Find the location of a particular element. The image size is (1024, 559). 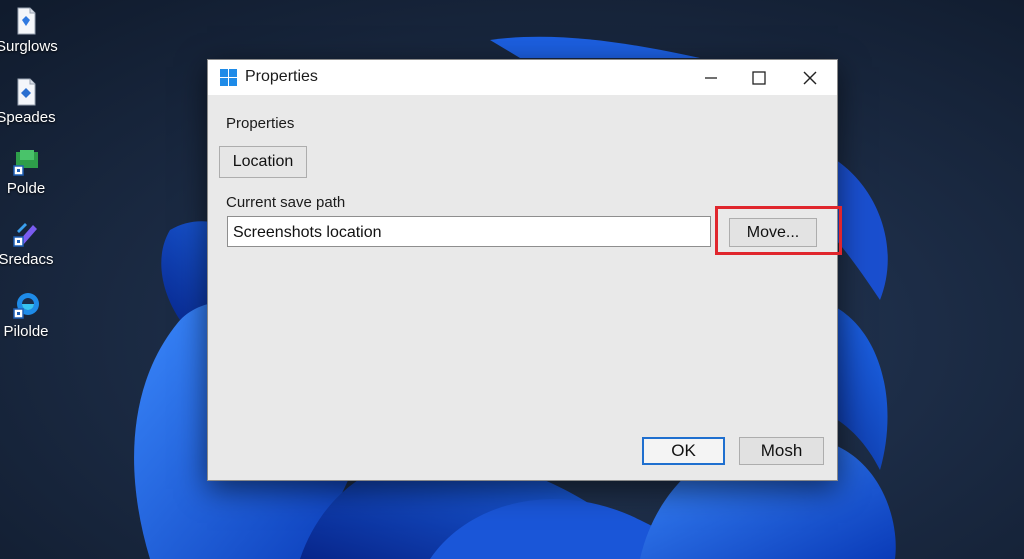

edge-icon is located at coordinates (26, 306).